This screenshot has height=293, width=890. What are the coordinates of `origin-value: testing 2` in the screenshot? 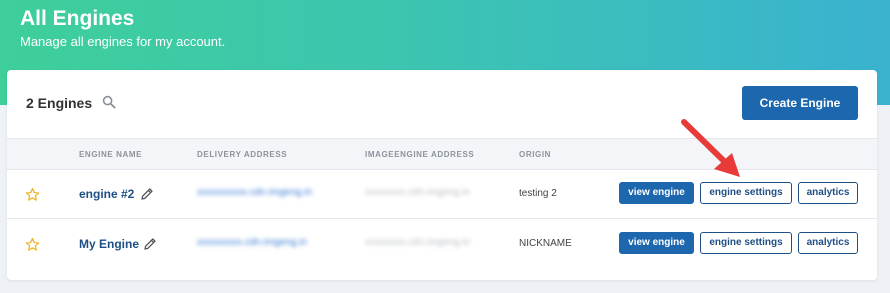 It's located at (538, 193).